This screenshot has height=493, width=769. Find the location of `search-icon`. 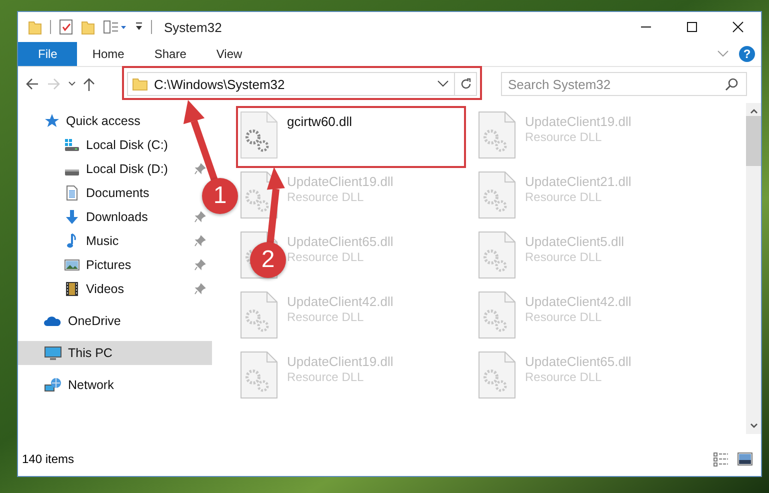

search-icon is located at coordinates (732, 84).